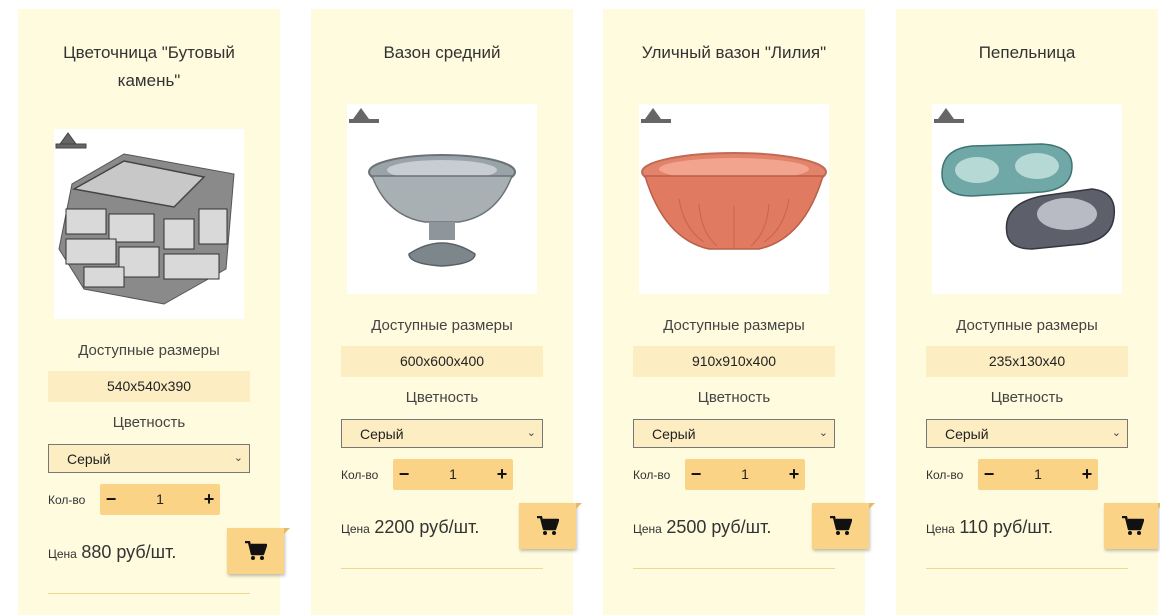 Image resolution: width=1160 pixels, height=615 pixels. I want to click on price: Цена 110 руб/шт., so click(989, 527).